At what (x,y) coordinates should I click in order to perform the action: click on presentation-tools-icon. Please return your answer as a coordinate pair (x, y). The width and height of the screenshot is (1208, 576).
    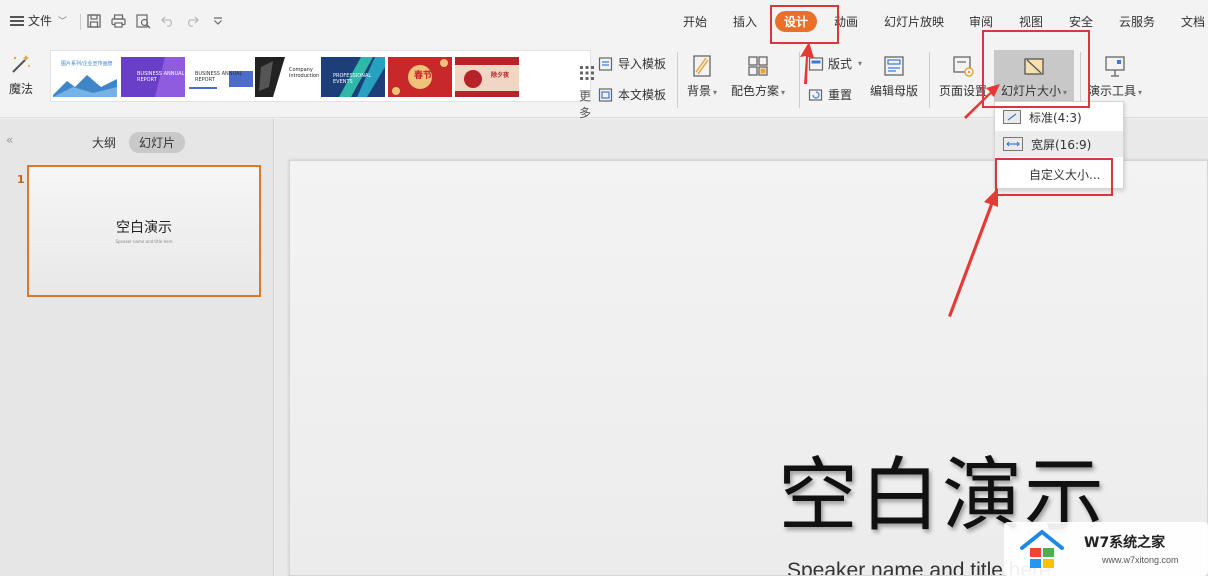
    Looking at the image, I should click on (1115, 66).